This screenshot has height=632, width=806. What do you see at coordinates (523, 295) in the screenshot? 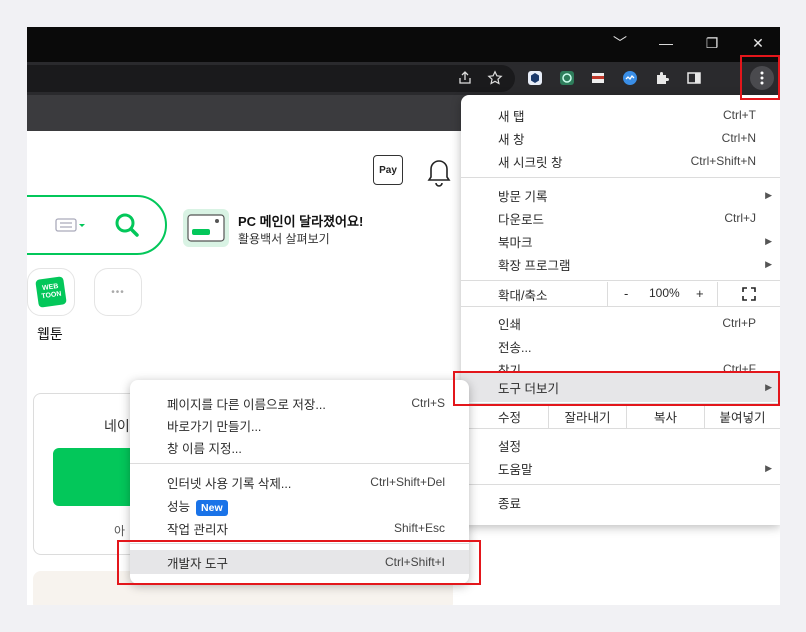
I see `zoom-label: 확대/축소` at bounding box center [523, 295].